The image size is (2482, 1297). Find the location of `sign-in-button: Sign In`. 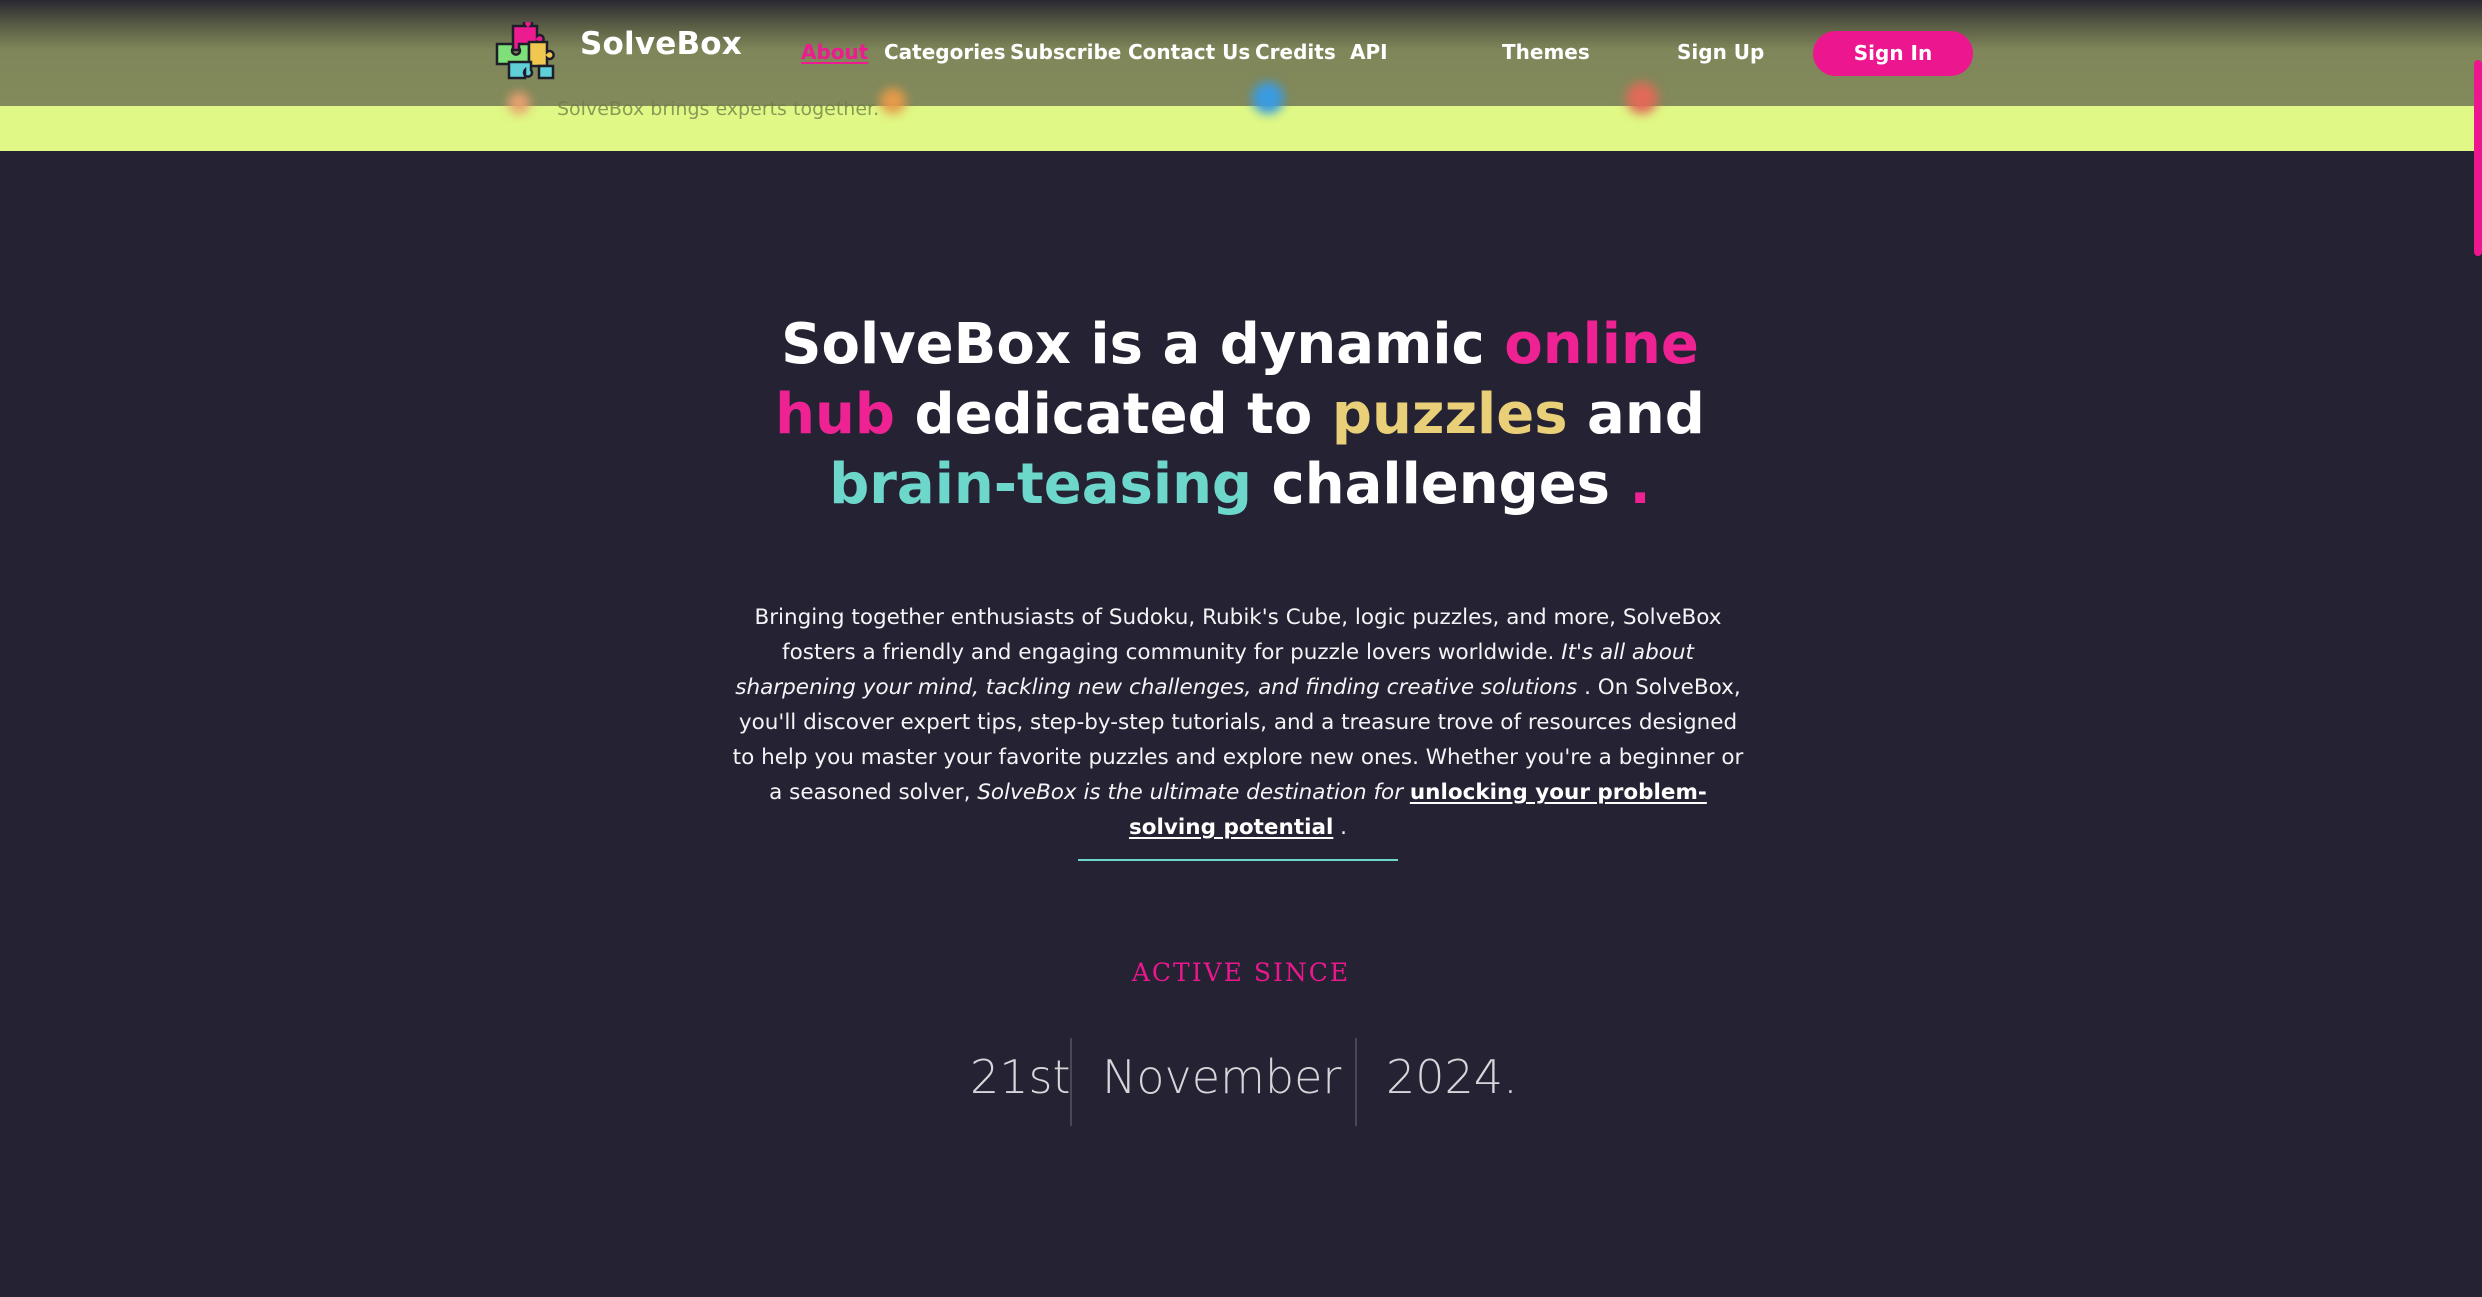

sign-in-button: Sign In is located at coordinates (1893, 53).